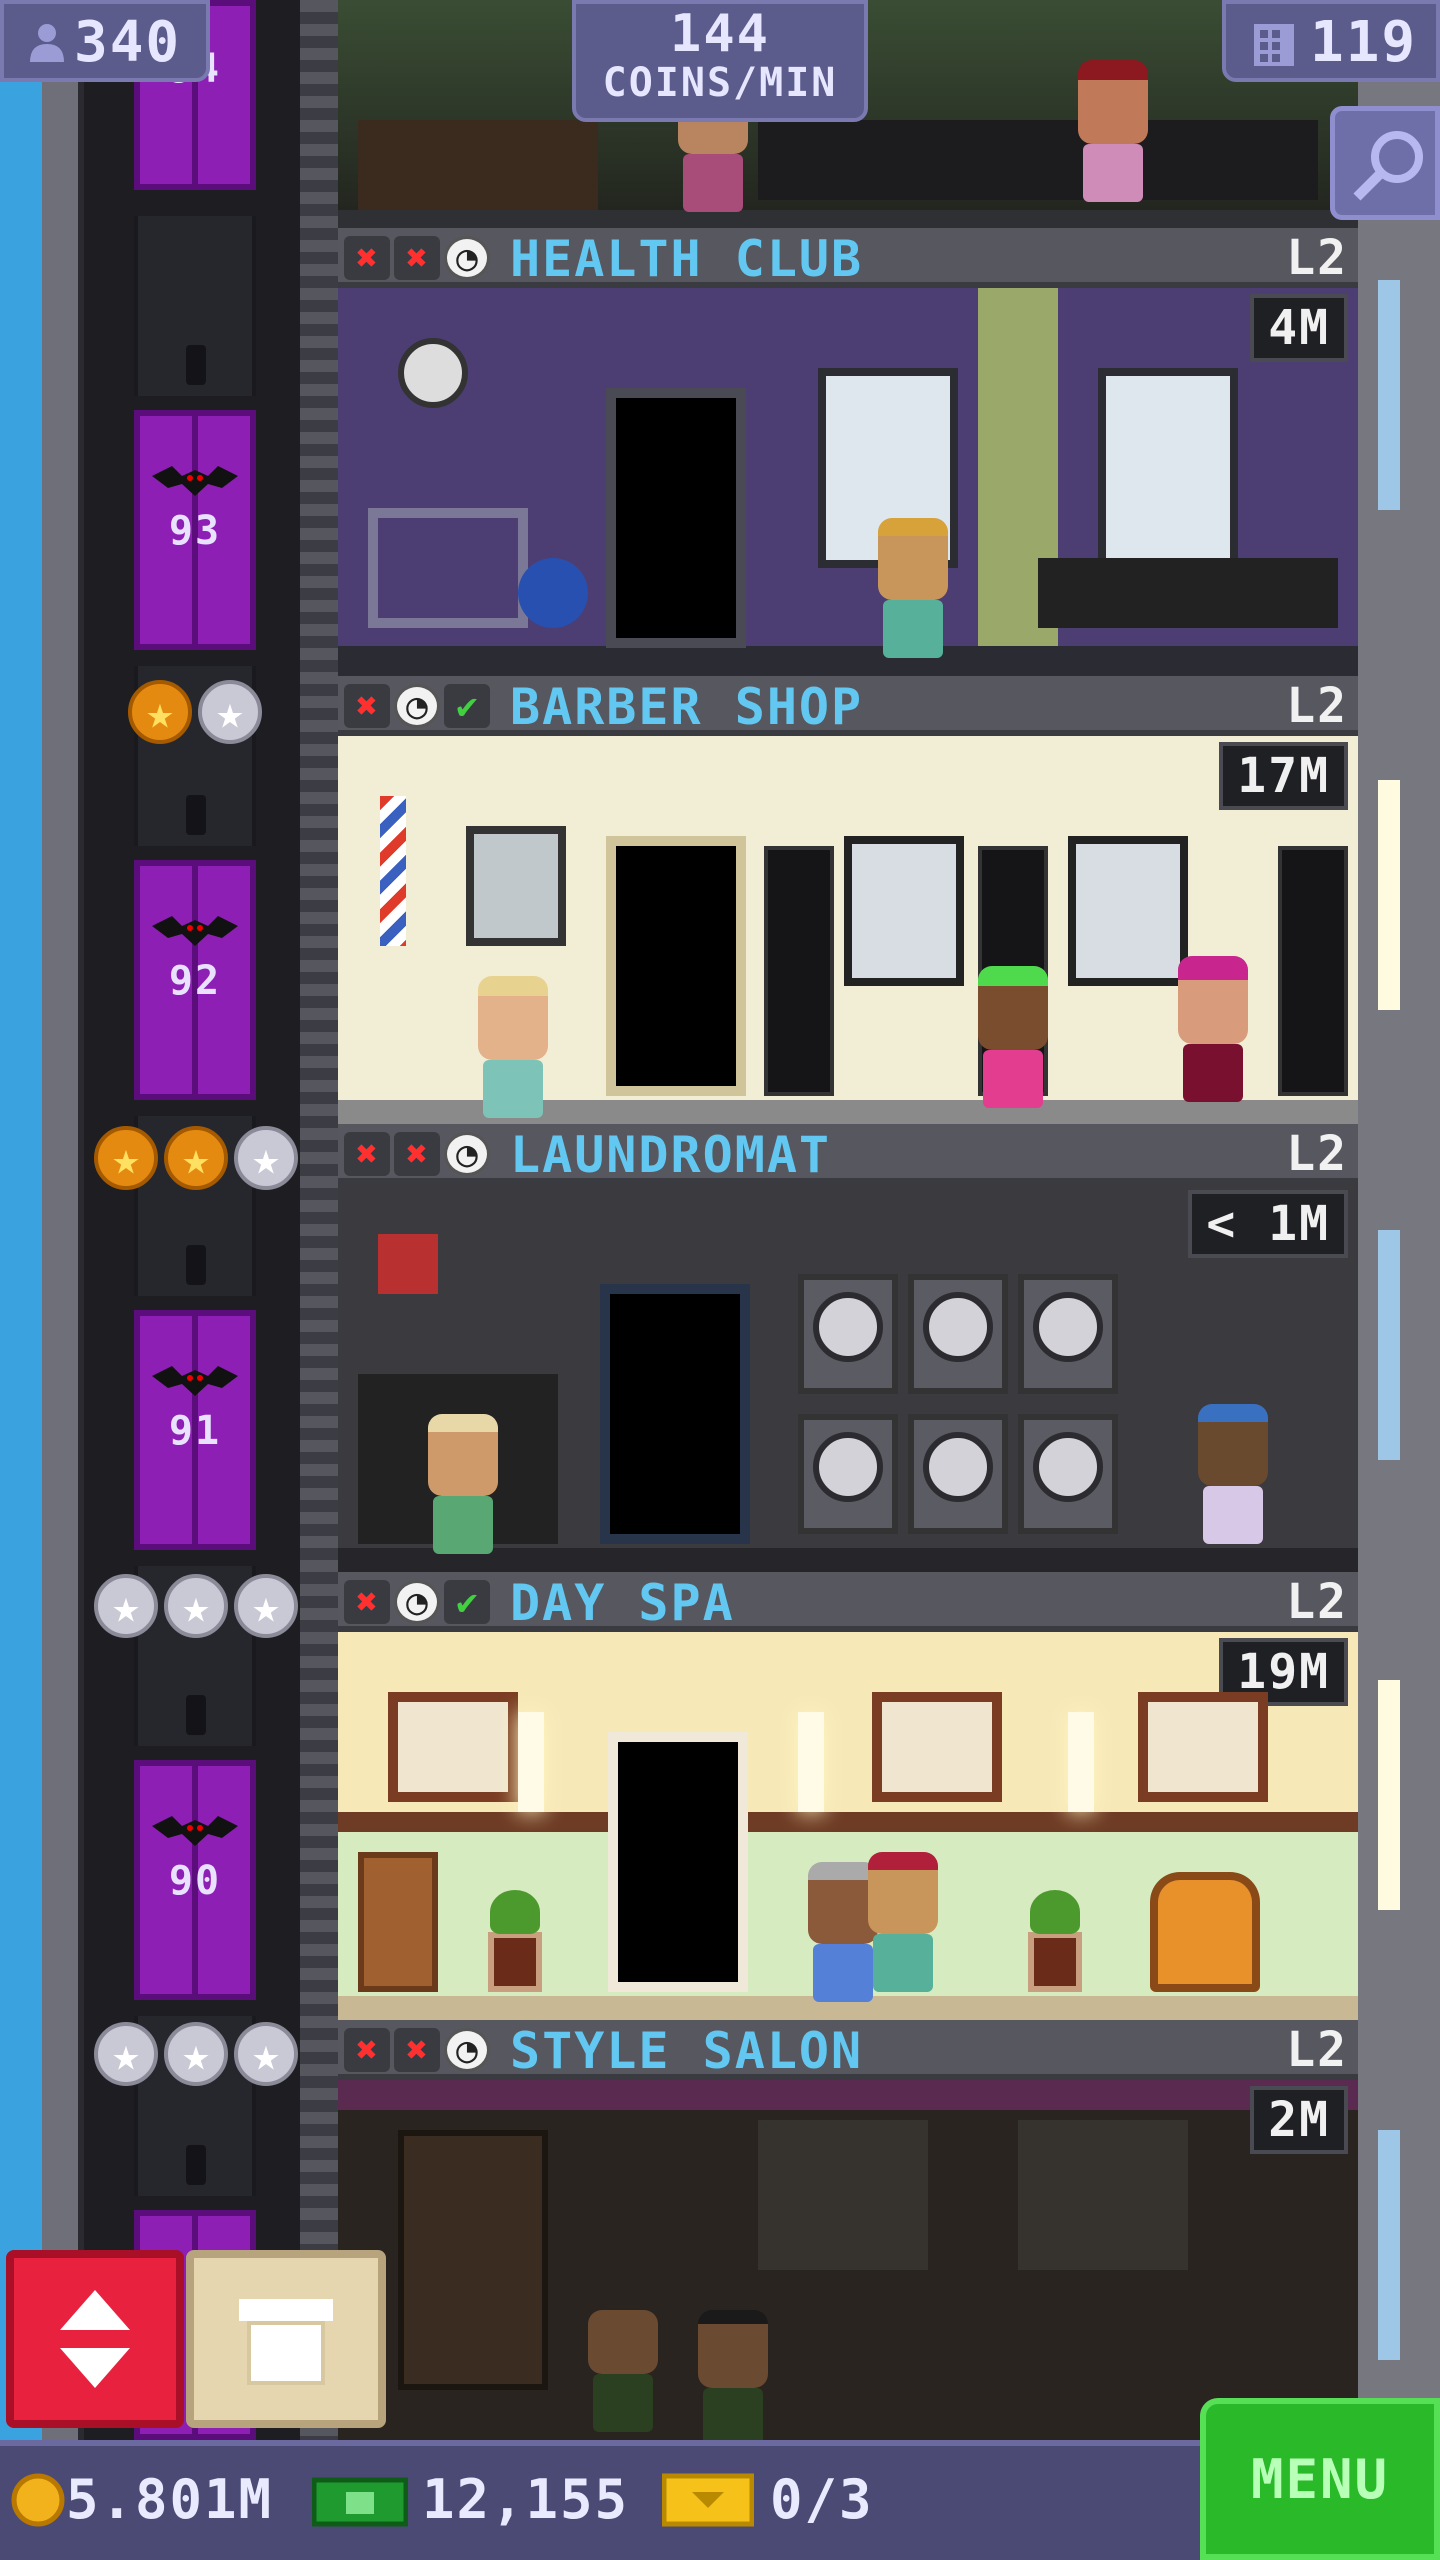 Image resolution: width=1440 pixels, height=2560 pixels. Describe the element at coordinates (811, 1762) in the screenshot. I see `lamp` at that location.